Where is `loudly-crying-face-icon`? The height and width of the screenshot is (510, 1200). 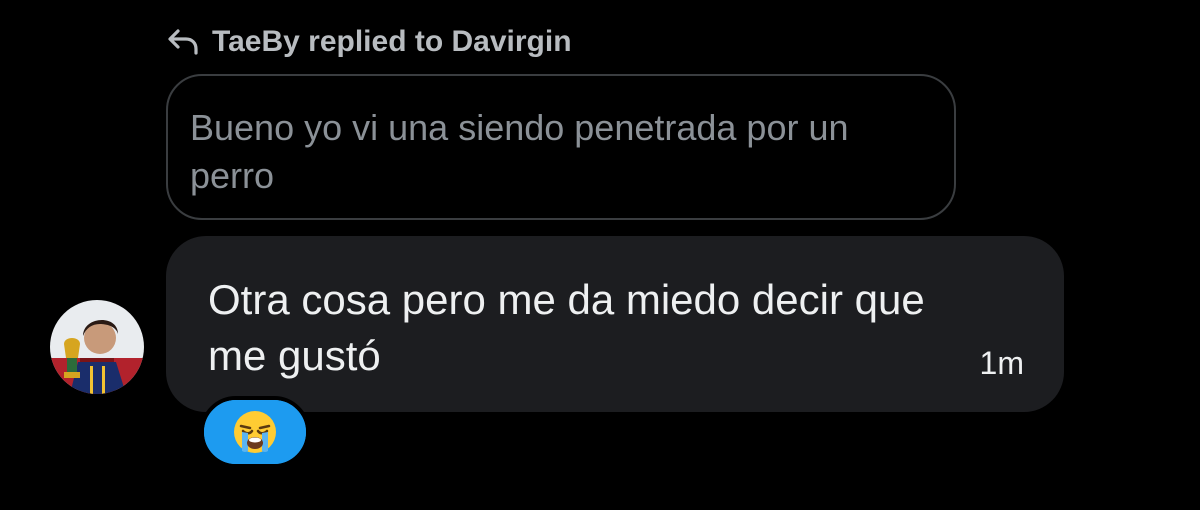 loudly-crying-face-icon is located at coordinates (255, 432).